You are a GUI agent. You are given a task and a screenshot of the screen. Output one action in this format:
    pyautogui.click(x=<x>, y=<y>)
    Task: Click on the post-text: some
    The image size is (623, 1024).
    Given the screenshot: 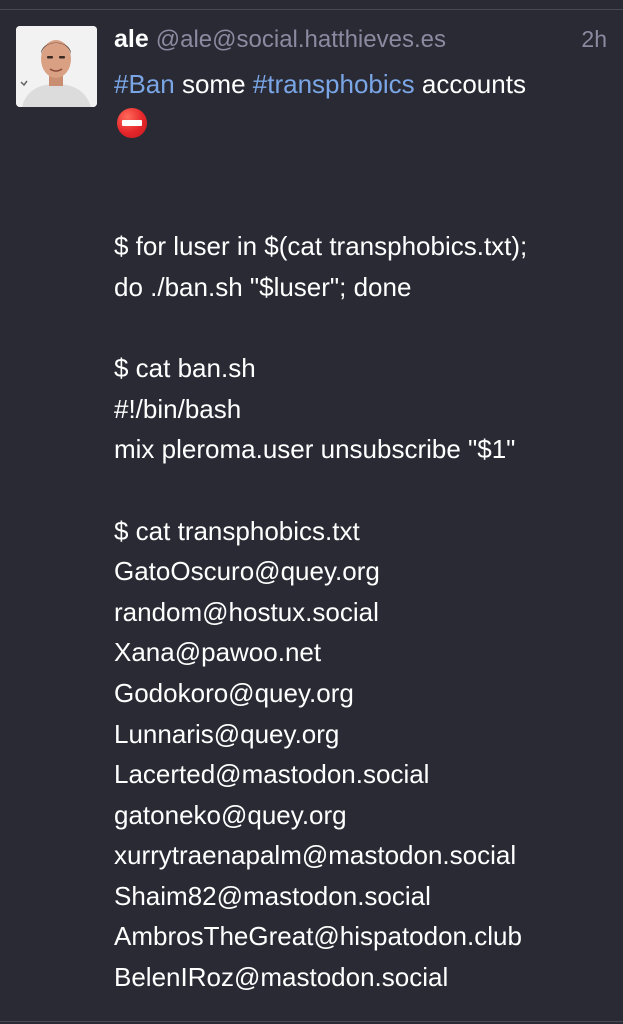 What is the action you would take?
    pyautogui.click(x=213, y=84)
    